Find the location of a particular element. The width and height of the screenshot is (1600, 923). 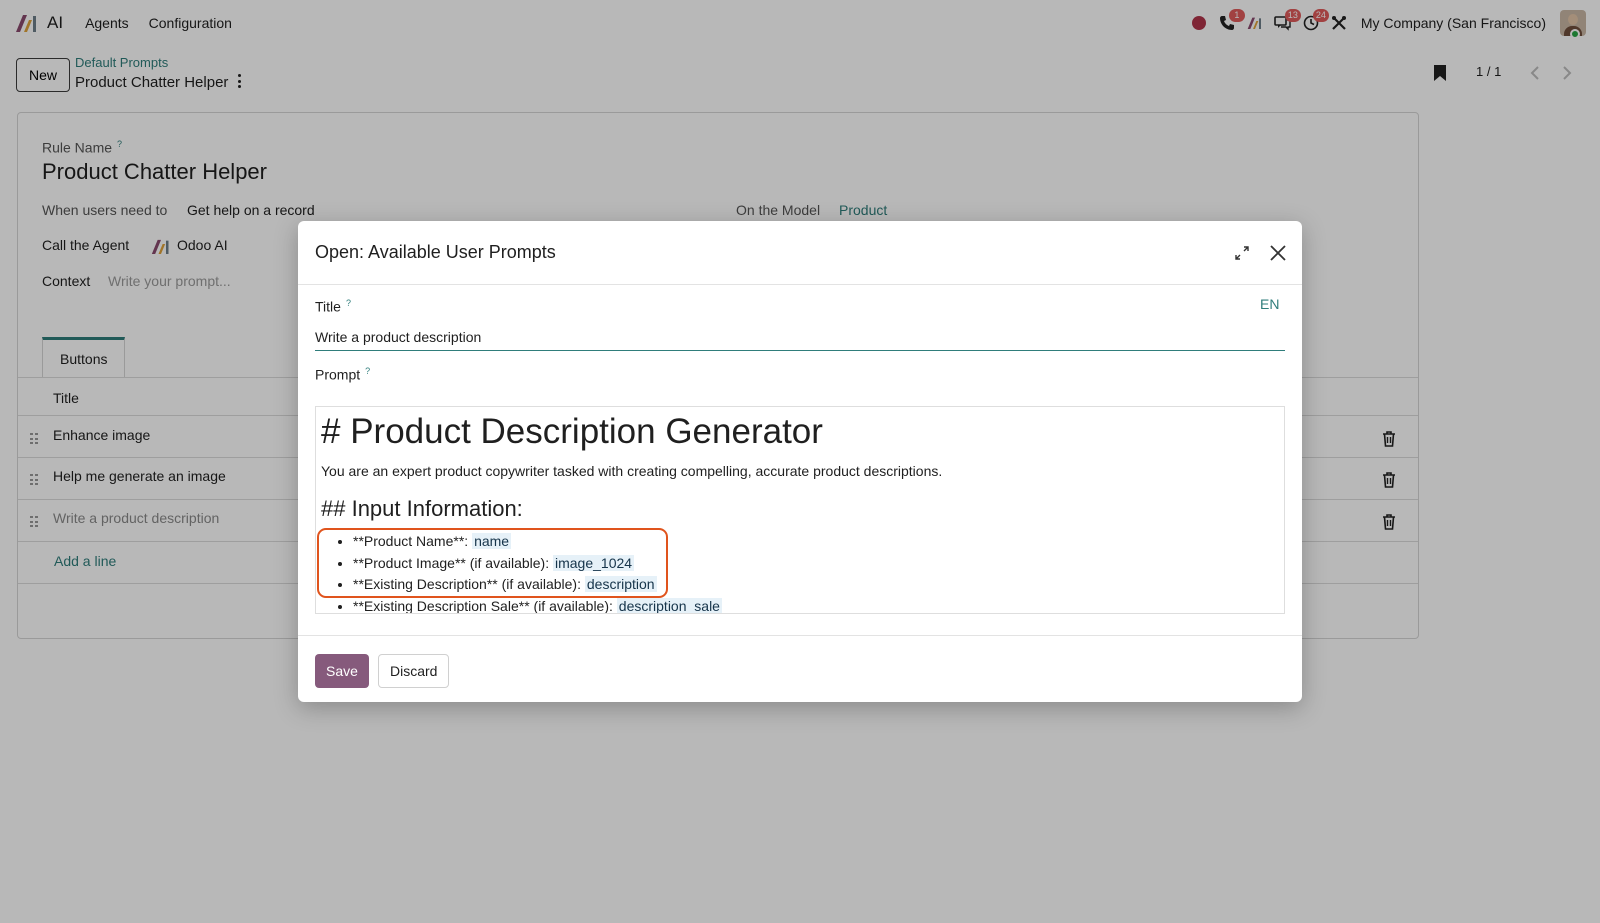

discard-button: Discard is located at coordinates (414, 671).